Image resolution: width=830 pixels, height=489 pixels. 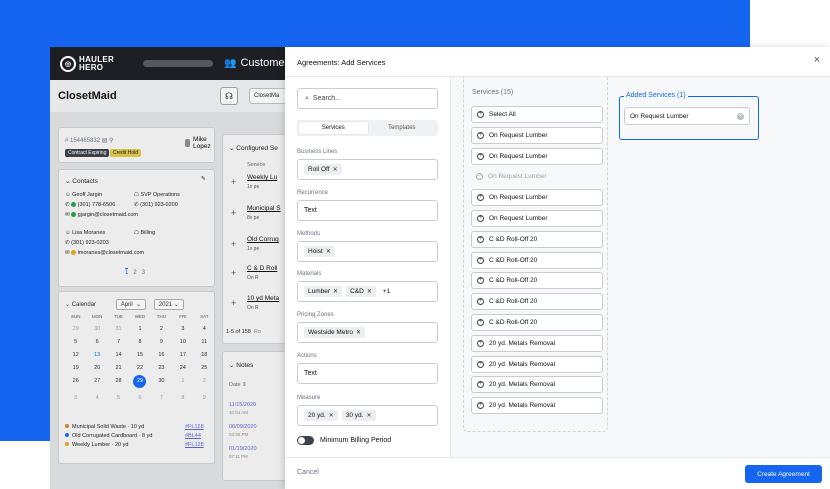 I want to click on calendar-day: 19, so click(x=75, y=368).